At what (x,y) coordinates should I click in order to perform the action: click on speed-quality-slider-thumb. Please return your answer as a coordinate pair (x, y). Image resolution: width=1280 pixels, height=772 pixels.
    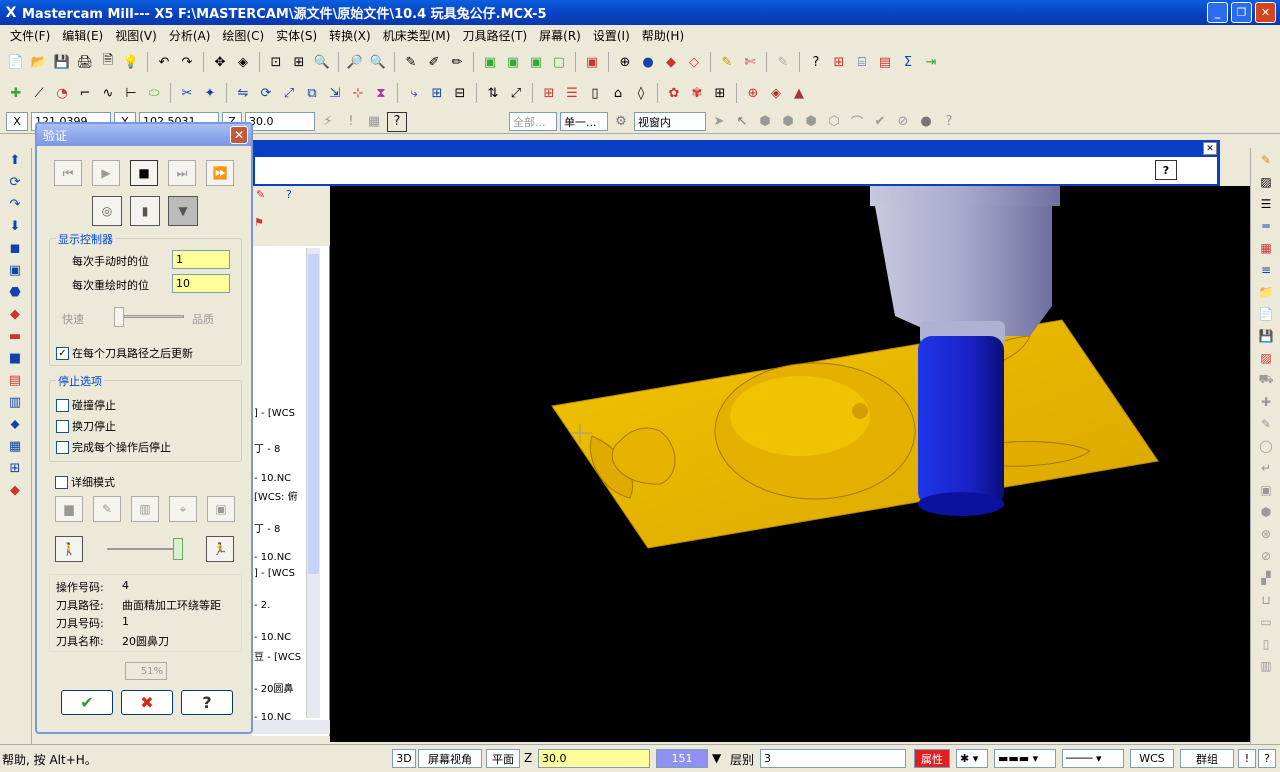
    Looking at the image, I should click on (119, 317).